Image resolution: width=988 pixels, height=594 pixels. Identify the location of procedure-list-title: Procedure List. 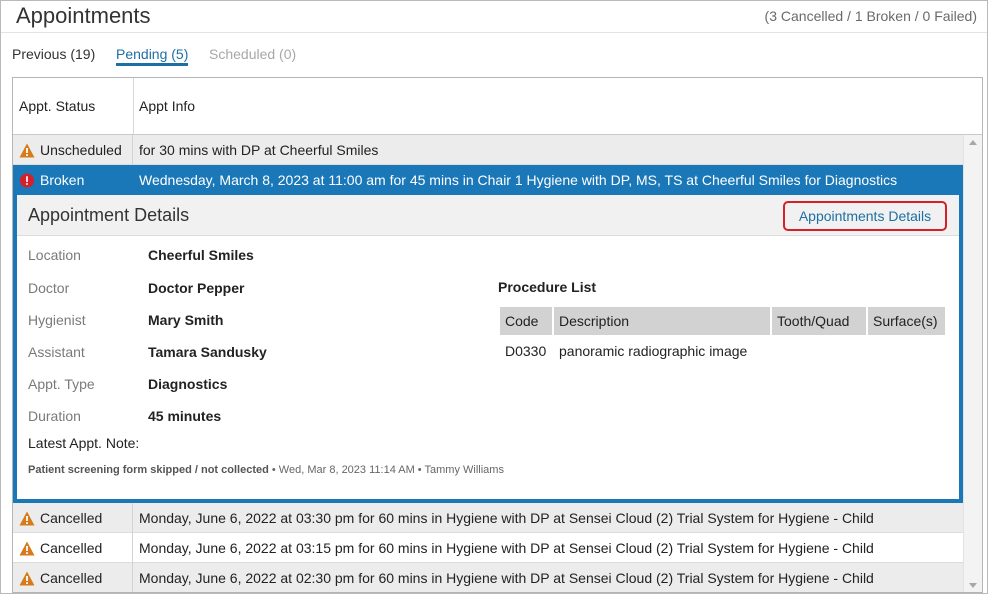
(547, 287).